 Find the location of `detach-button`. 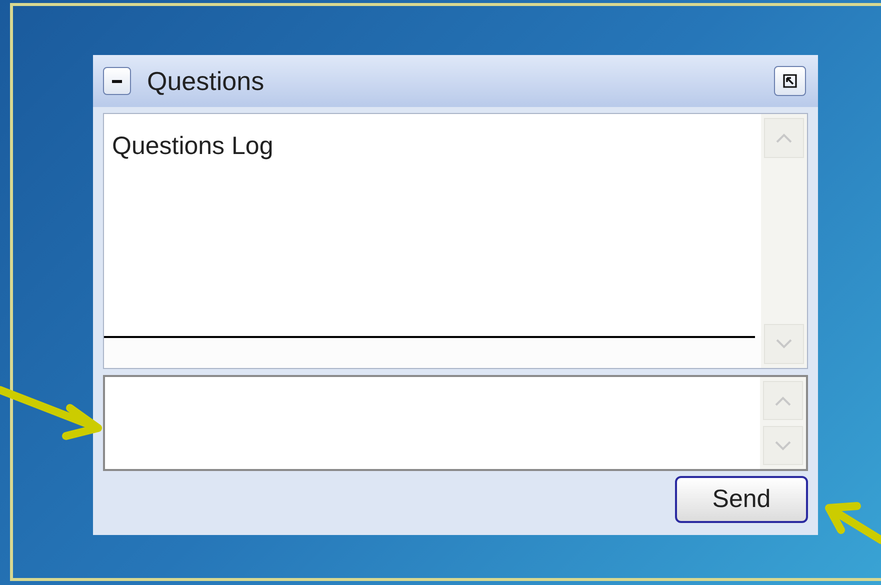

detach-button is located at coordinates (790, 81).